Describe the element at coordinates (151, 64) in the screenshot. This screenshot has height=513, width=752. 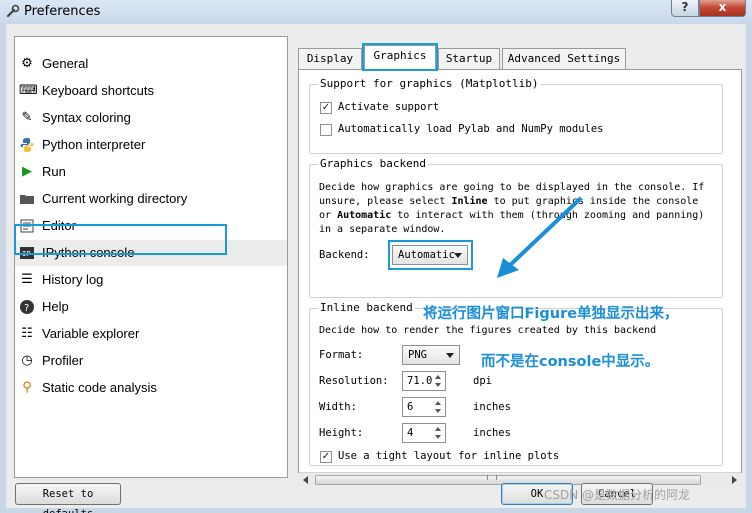
I see `sidebar-item-general: ⚙ General` at that location.